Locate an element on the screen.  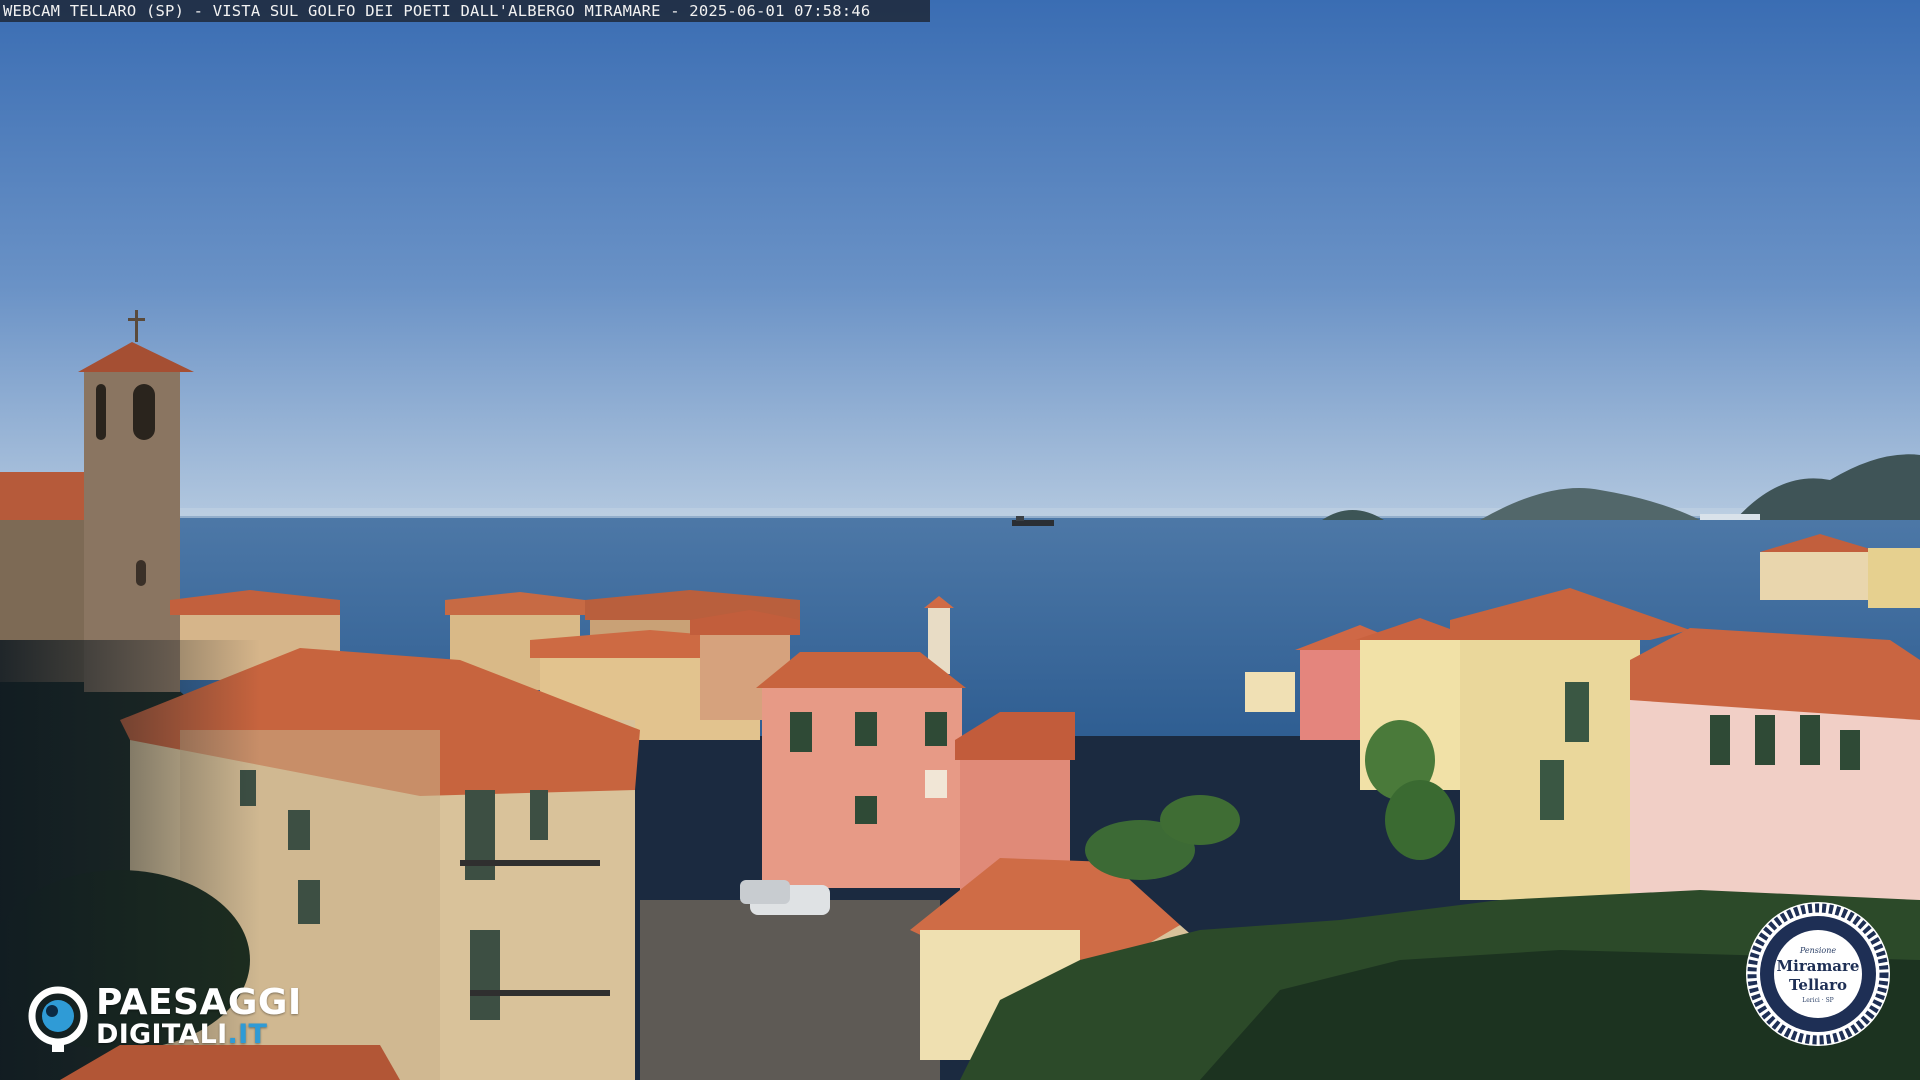
paesaggi-digitali-logo: PAESAGGI DIGITALI.IT is located at coordinates (183, 1019).